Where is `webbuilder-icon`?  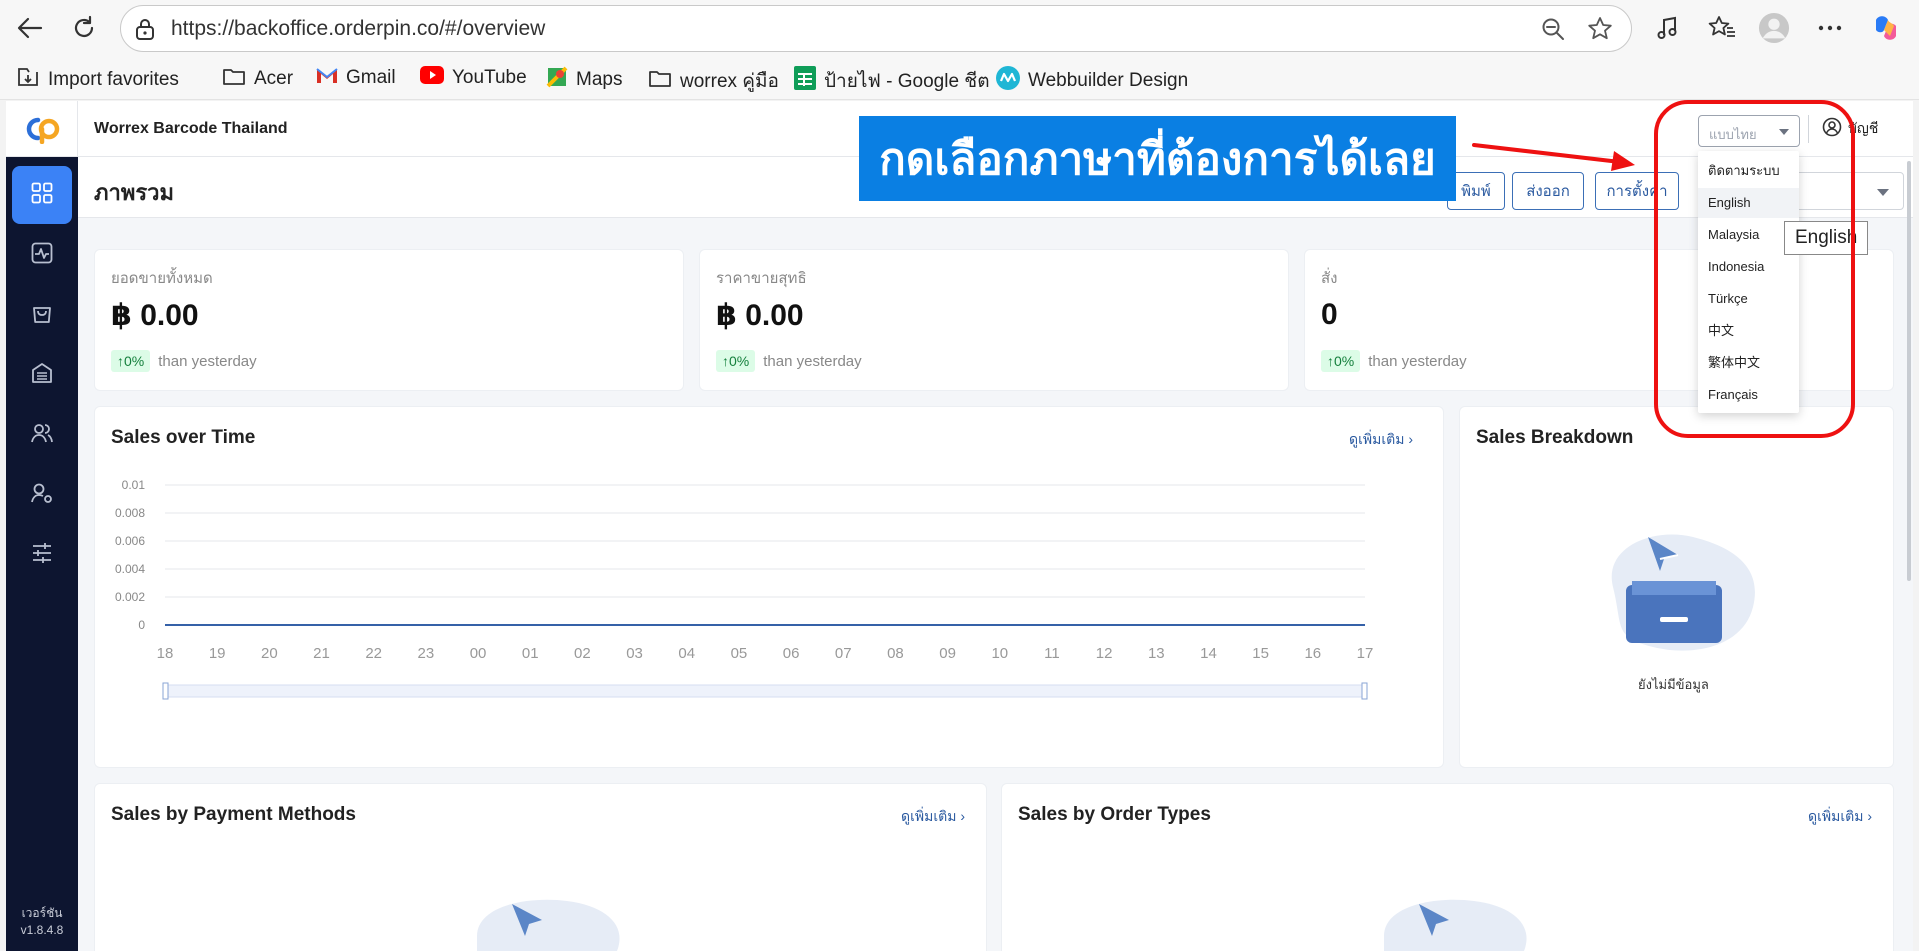 webbuilder-icon is located at coordinates (1008, 81).